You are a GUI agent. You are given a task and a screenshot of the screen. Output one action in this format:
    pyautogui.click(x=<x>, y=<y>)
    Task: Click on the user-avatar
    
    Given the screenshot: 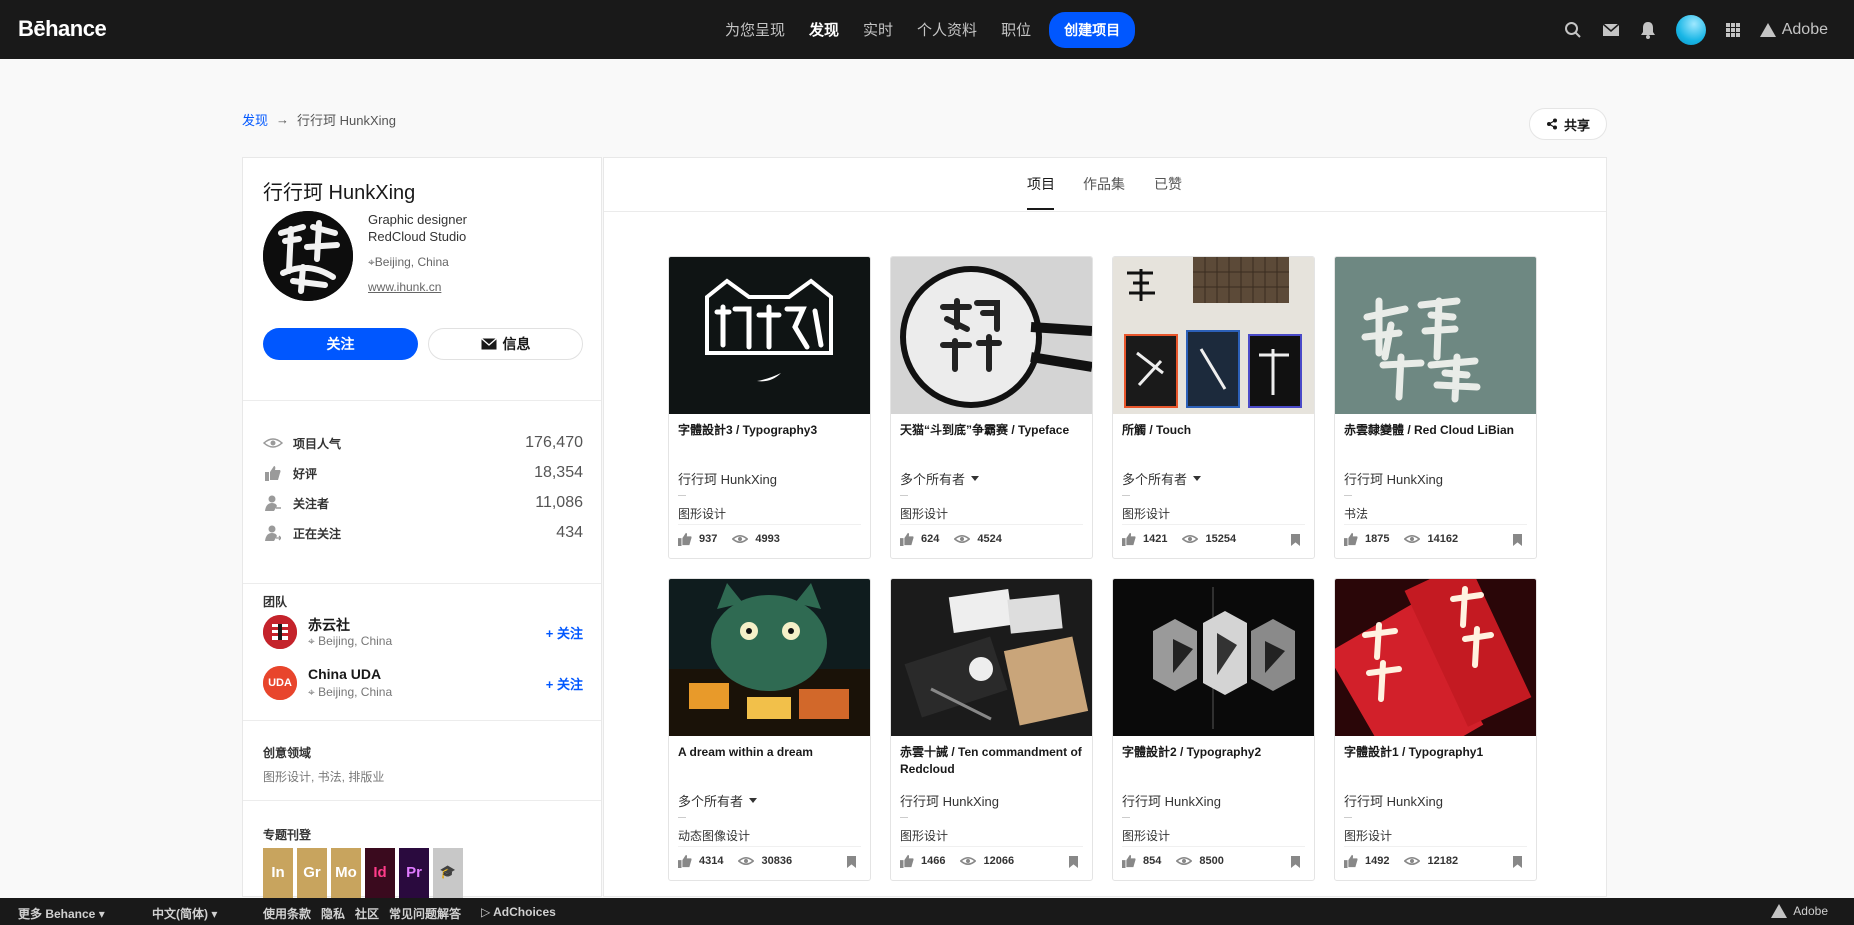 What is the action you would take?
    pyautogui.click(x=1690, y=29)
    